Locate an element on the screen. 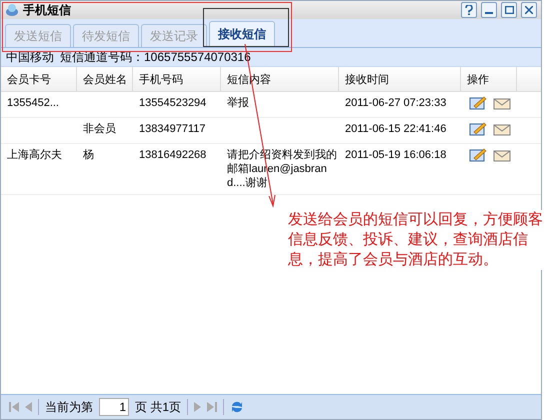  table-cell-text: 非会员 is located at coordinates (99, 129).